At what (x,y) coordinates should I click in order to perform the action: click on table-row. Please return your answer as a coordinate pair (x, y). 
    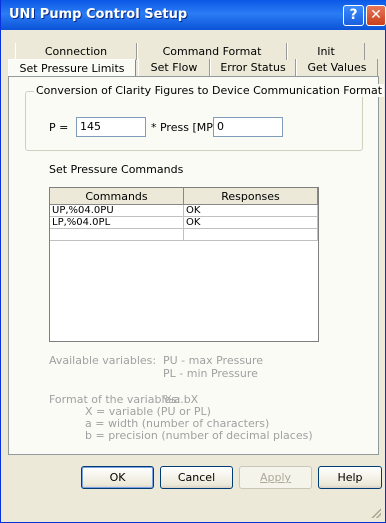
    Looking at the image, I should click on (184, 235).